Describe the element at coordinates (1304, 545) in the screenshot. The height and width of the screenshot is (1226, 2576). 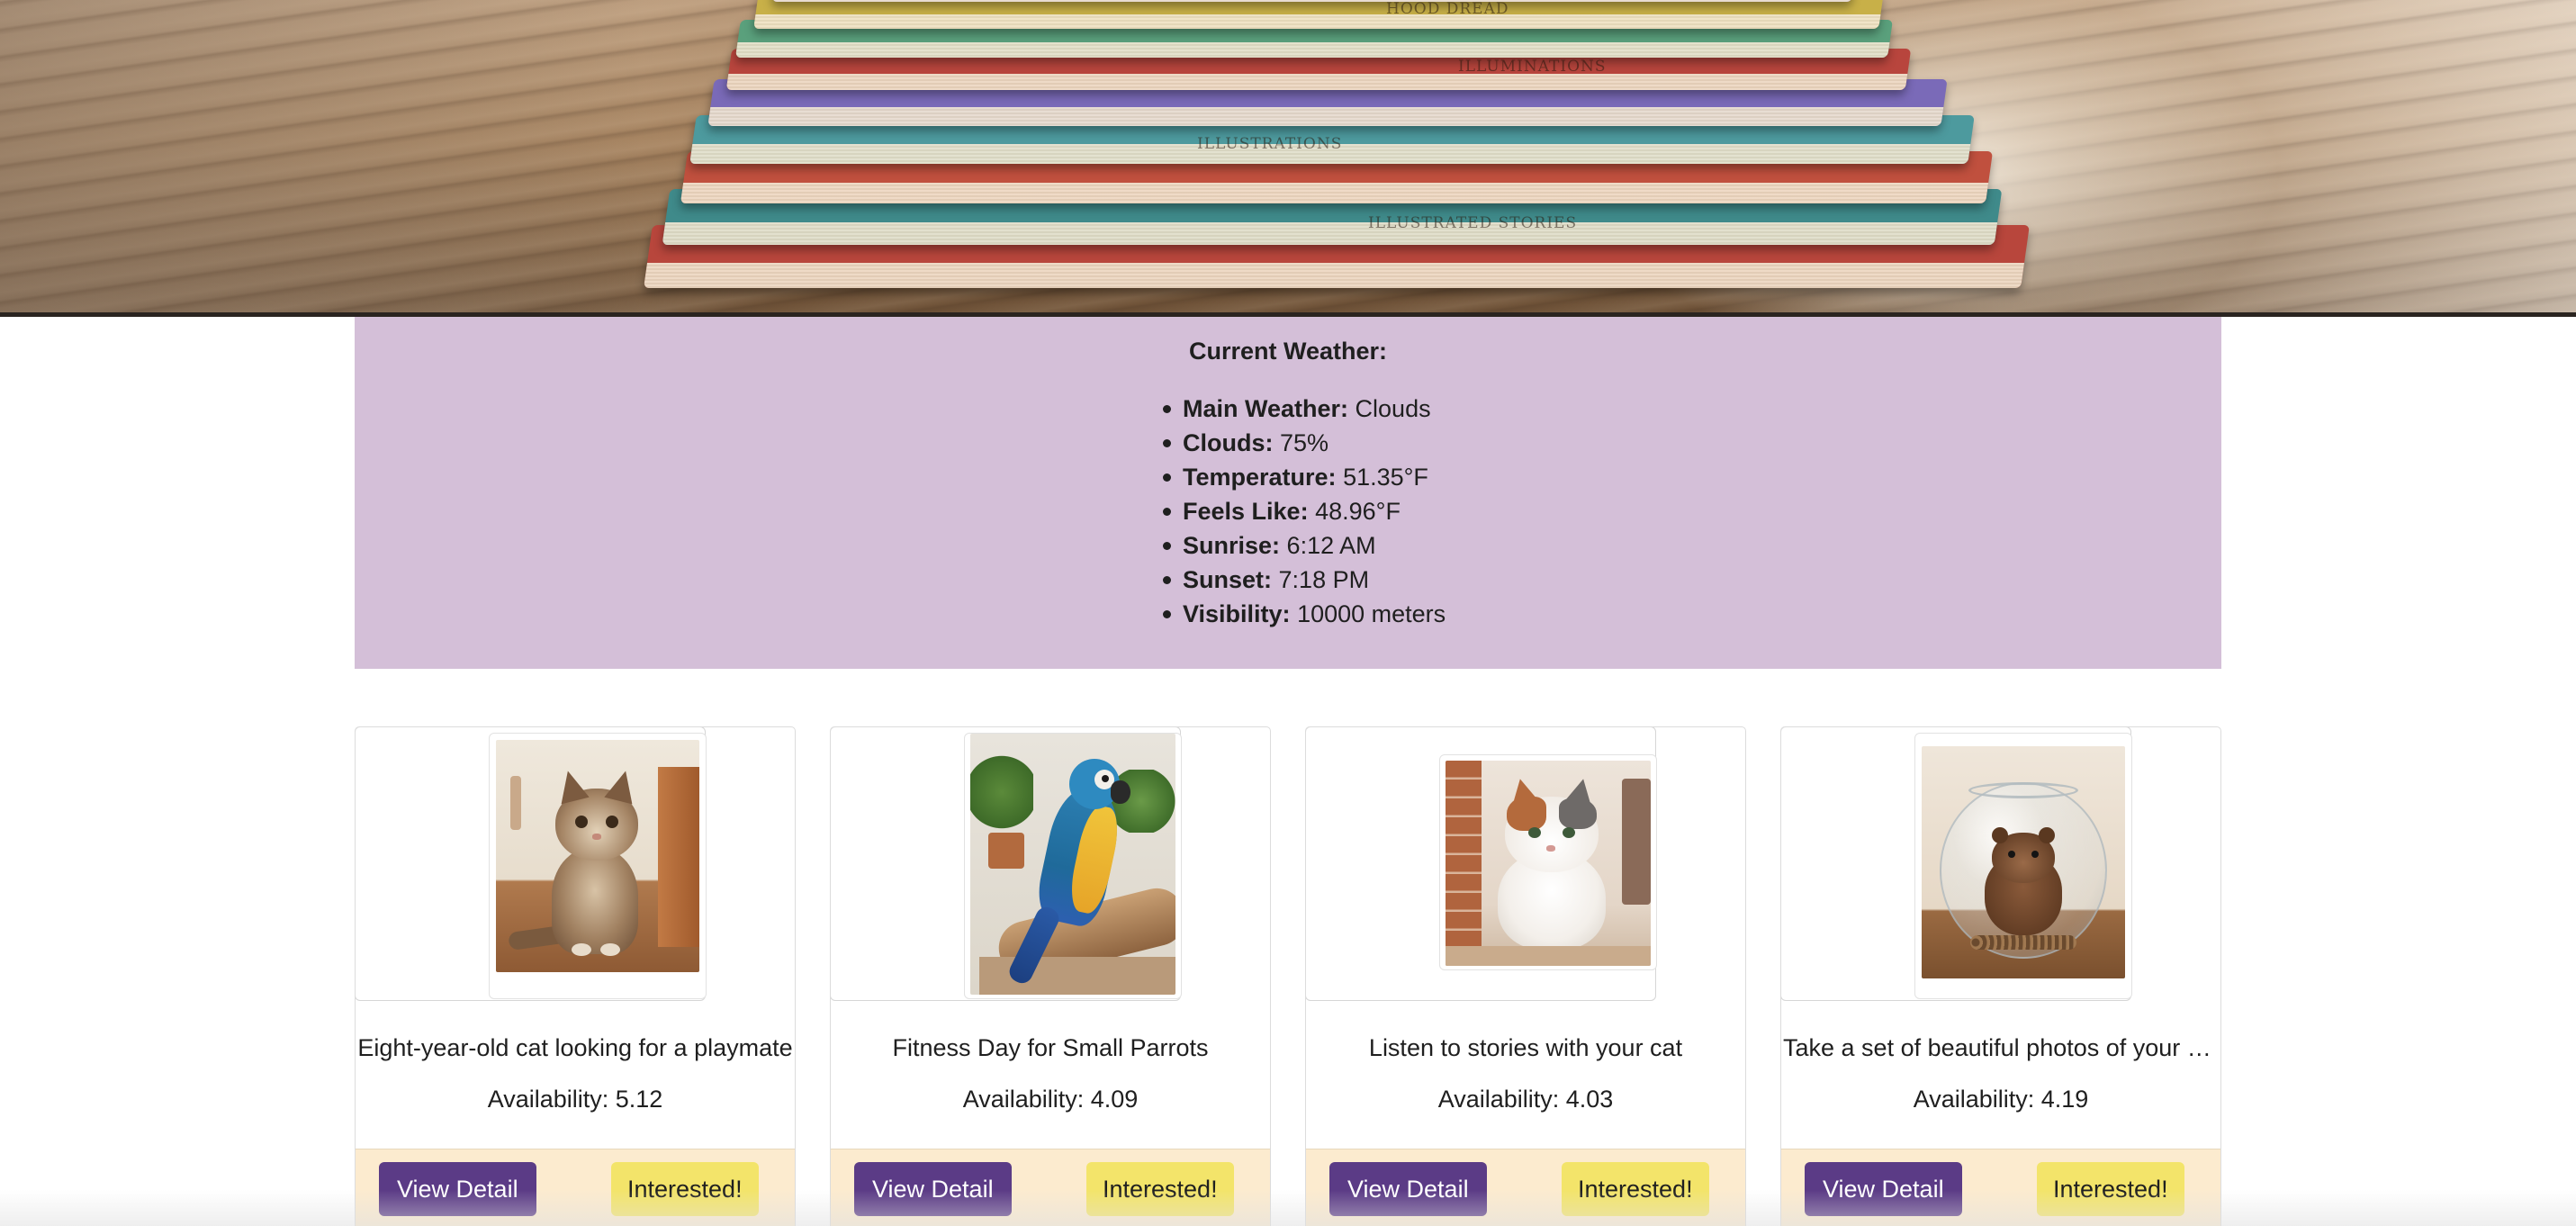
I see `weather-item-sunrise: Sunrise: 6:12 AM` at that location.